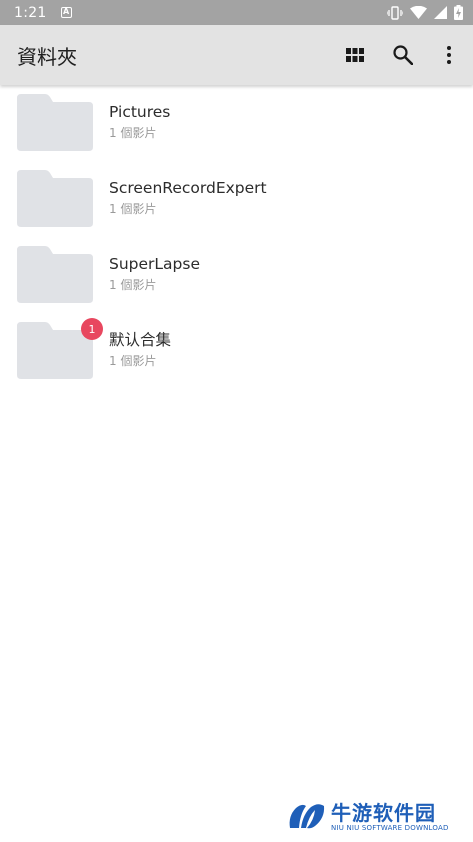  I want to click on folder-name: Pictures, so click(140, 112).